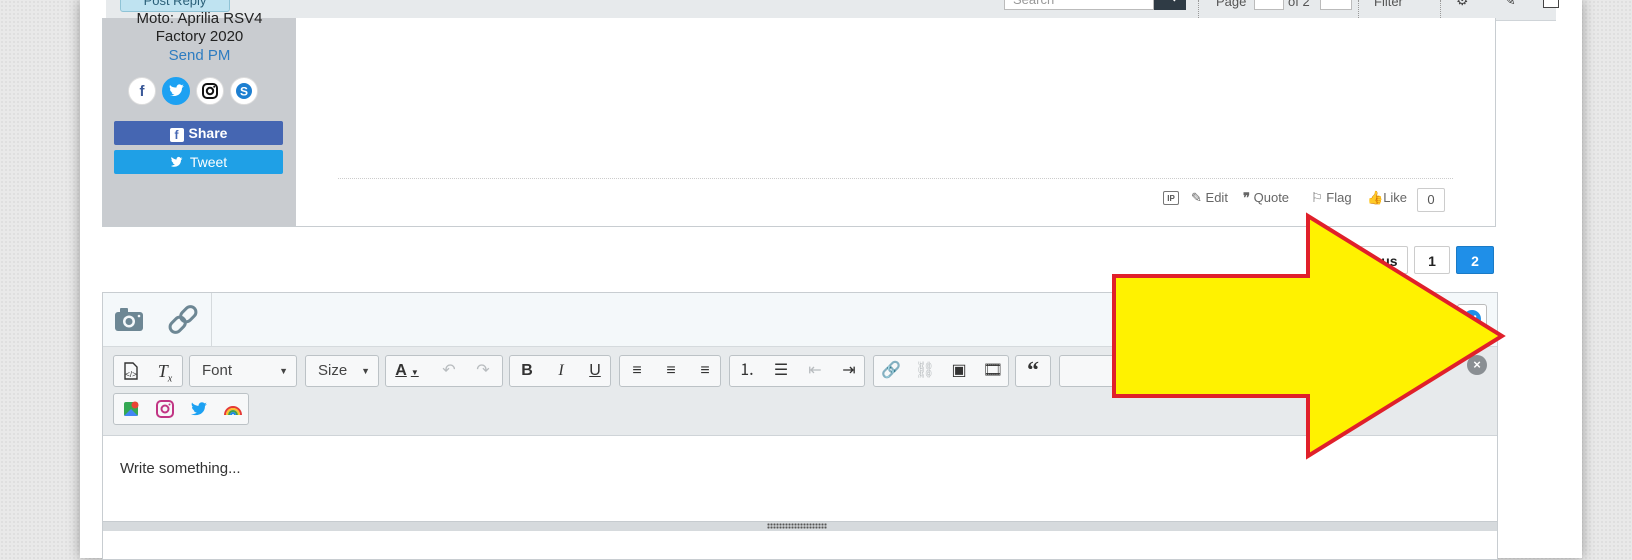 This screenshot has width=1632, height=560. Describe the element at coordinates (1395, 197) in the screenshot. I see `like-label: Like` at that location.